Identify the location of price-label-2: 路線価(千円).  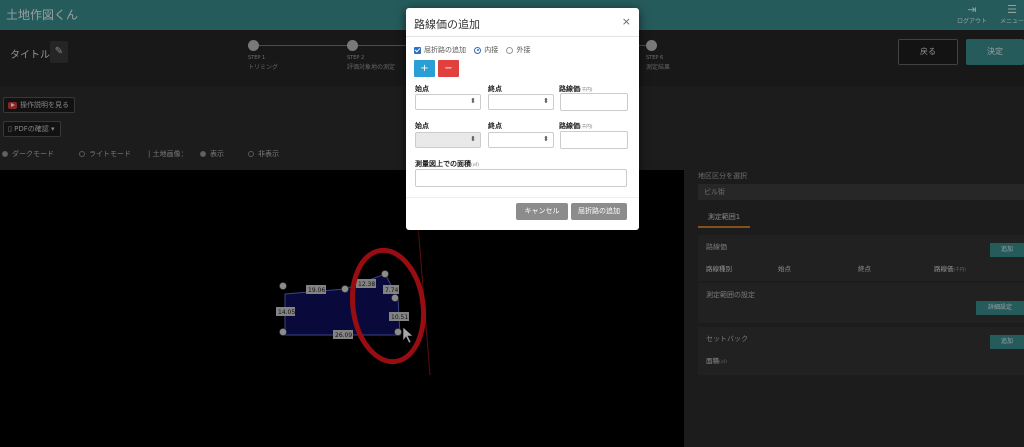
(576, 126).